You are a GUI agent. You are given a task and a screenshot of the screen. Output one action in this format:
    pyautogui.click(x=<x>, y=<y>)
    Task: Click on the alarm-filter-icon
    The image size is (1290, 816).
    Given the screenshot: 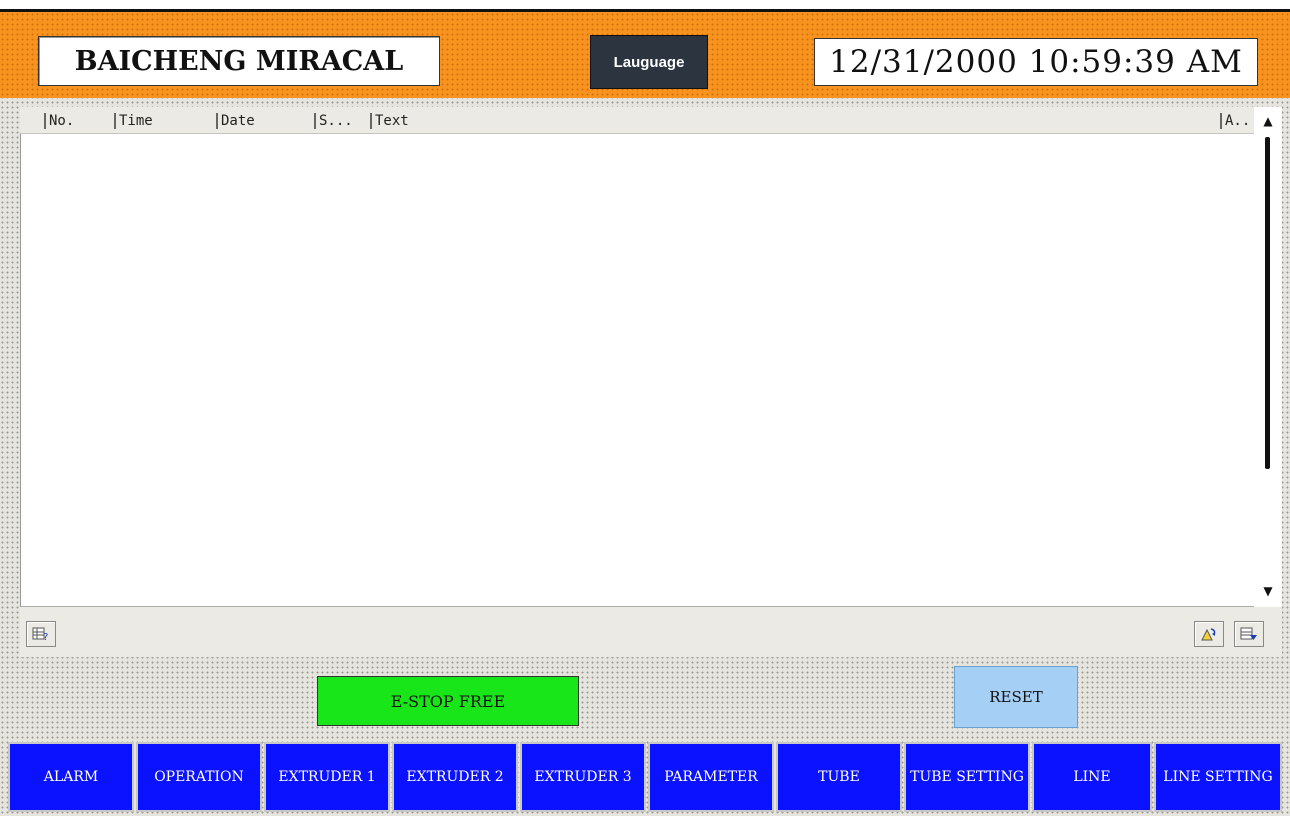 What is the action you would take?
    pyautogui.click(x=1248, y=633)
    